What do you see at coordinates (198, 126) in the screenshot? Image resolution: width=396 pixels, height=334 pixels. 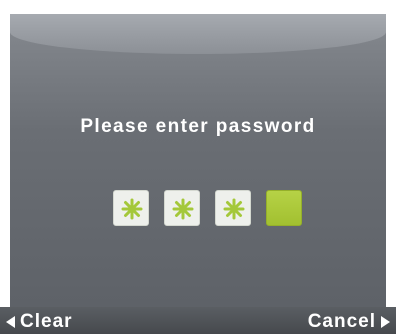 I see `password-prompt: Please enter password` at bounding box center [198, 126].